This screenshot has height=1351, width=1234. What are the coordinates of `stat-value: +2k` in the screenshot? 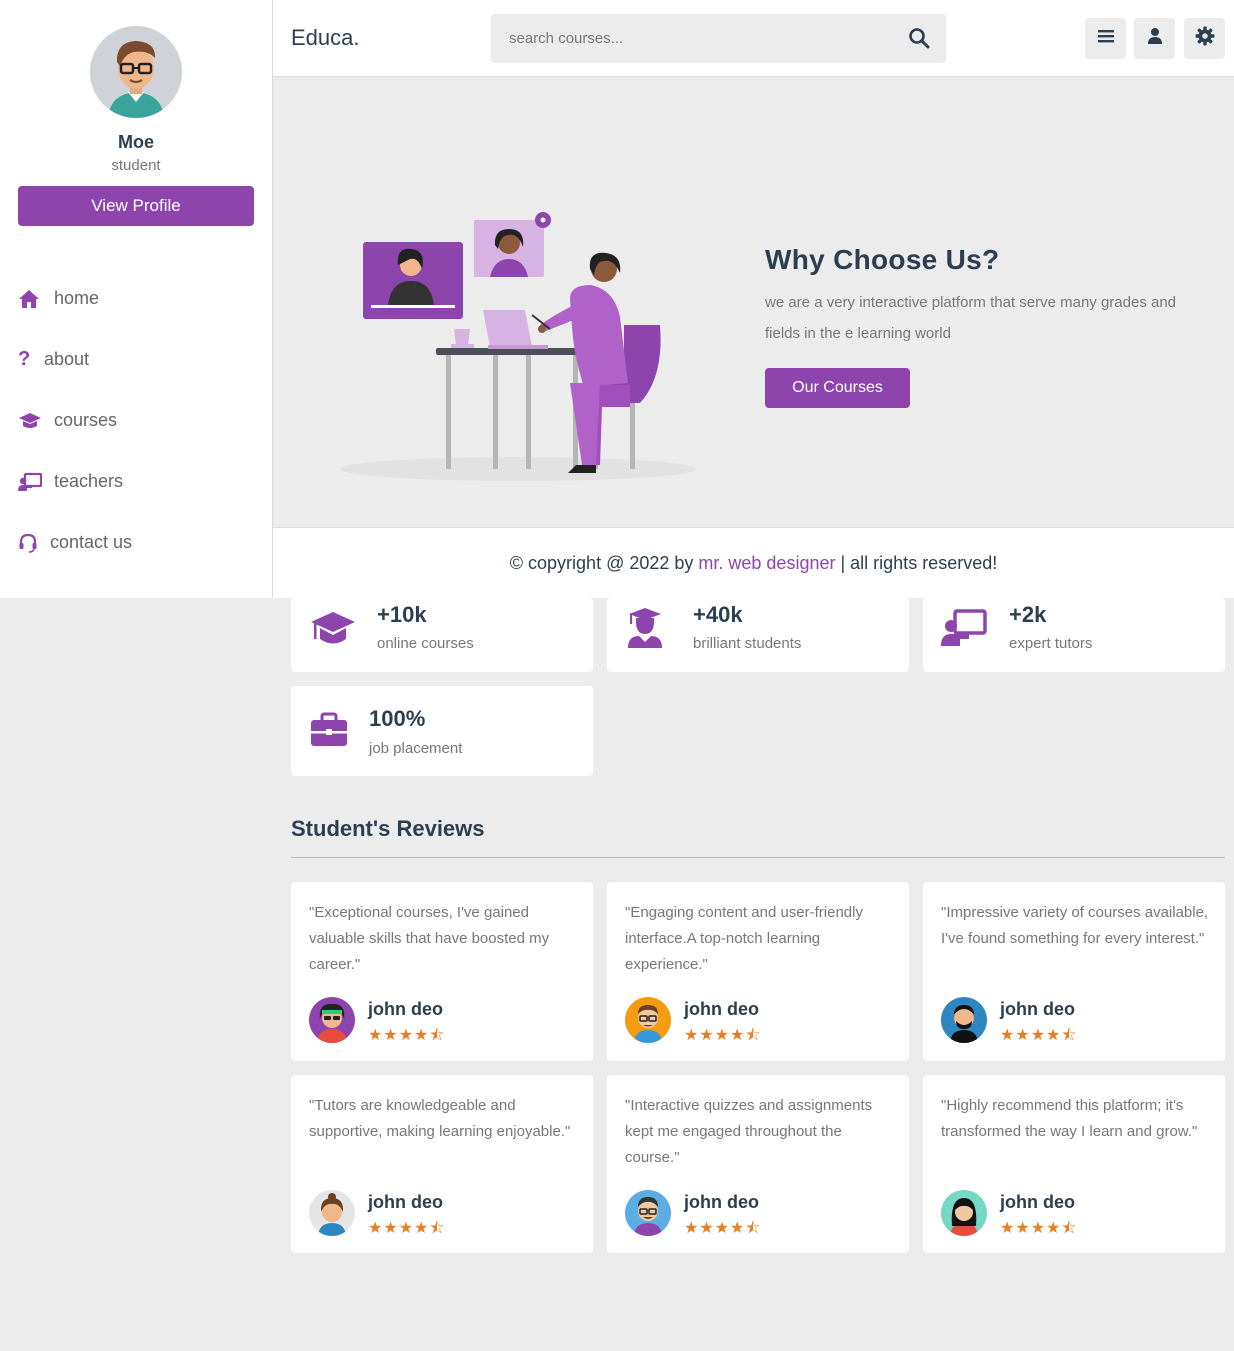 It's located at (1028, 614).